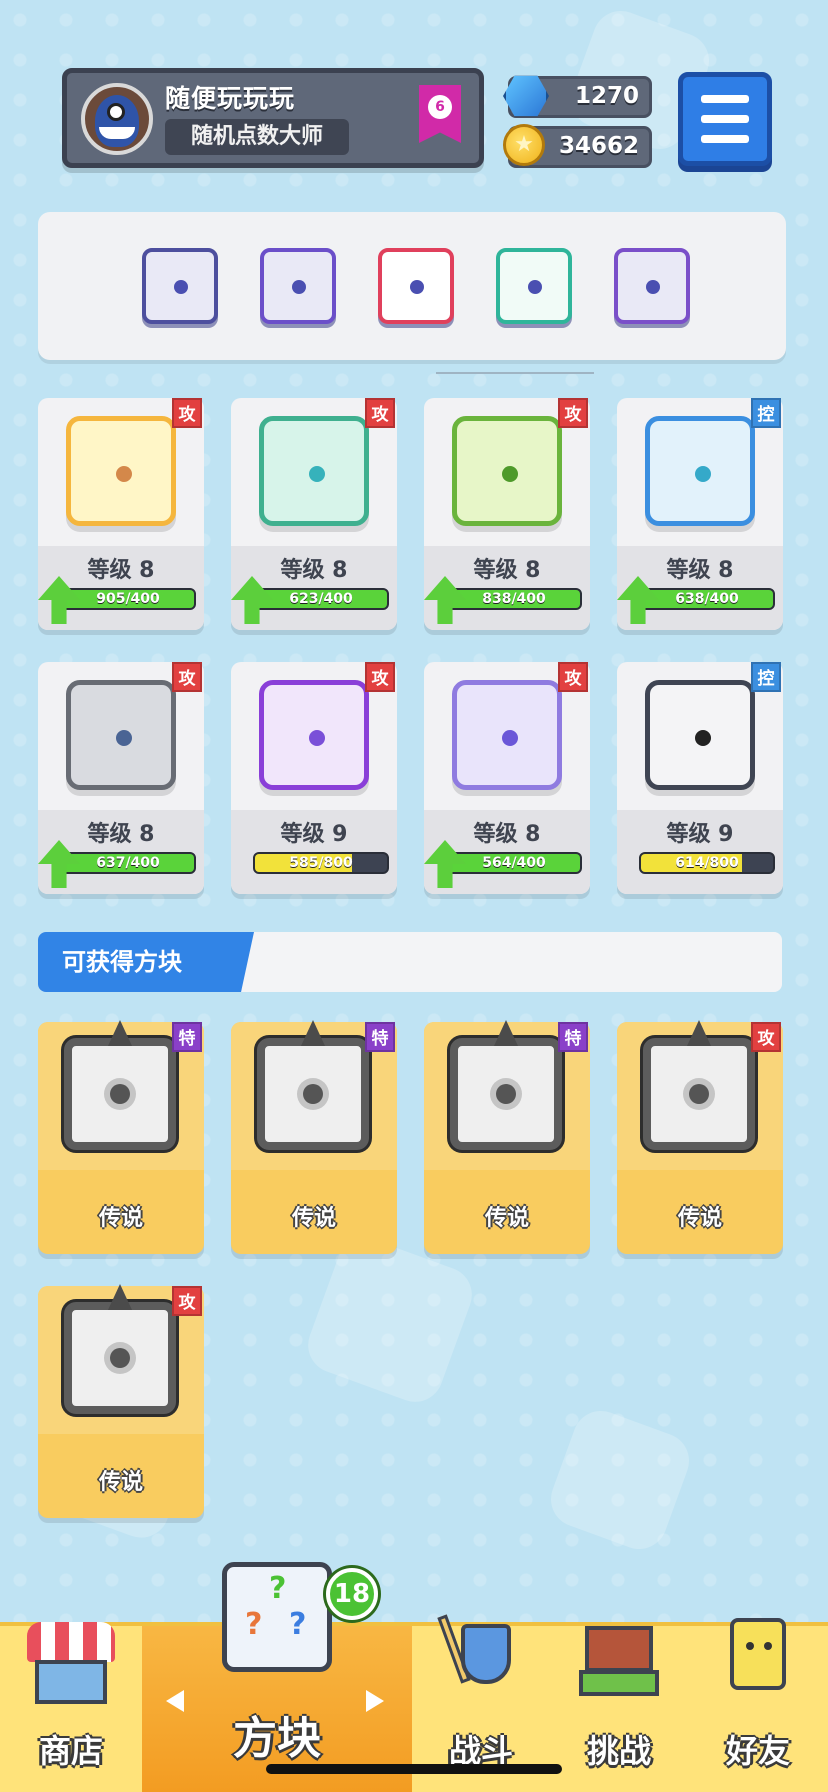 Image resolution: width=828 pixels, height=1792 pixels. I want to click on deck-slot-gear-dice, so click(180, 286).